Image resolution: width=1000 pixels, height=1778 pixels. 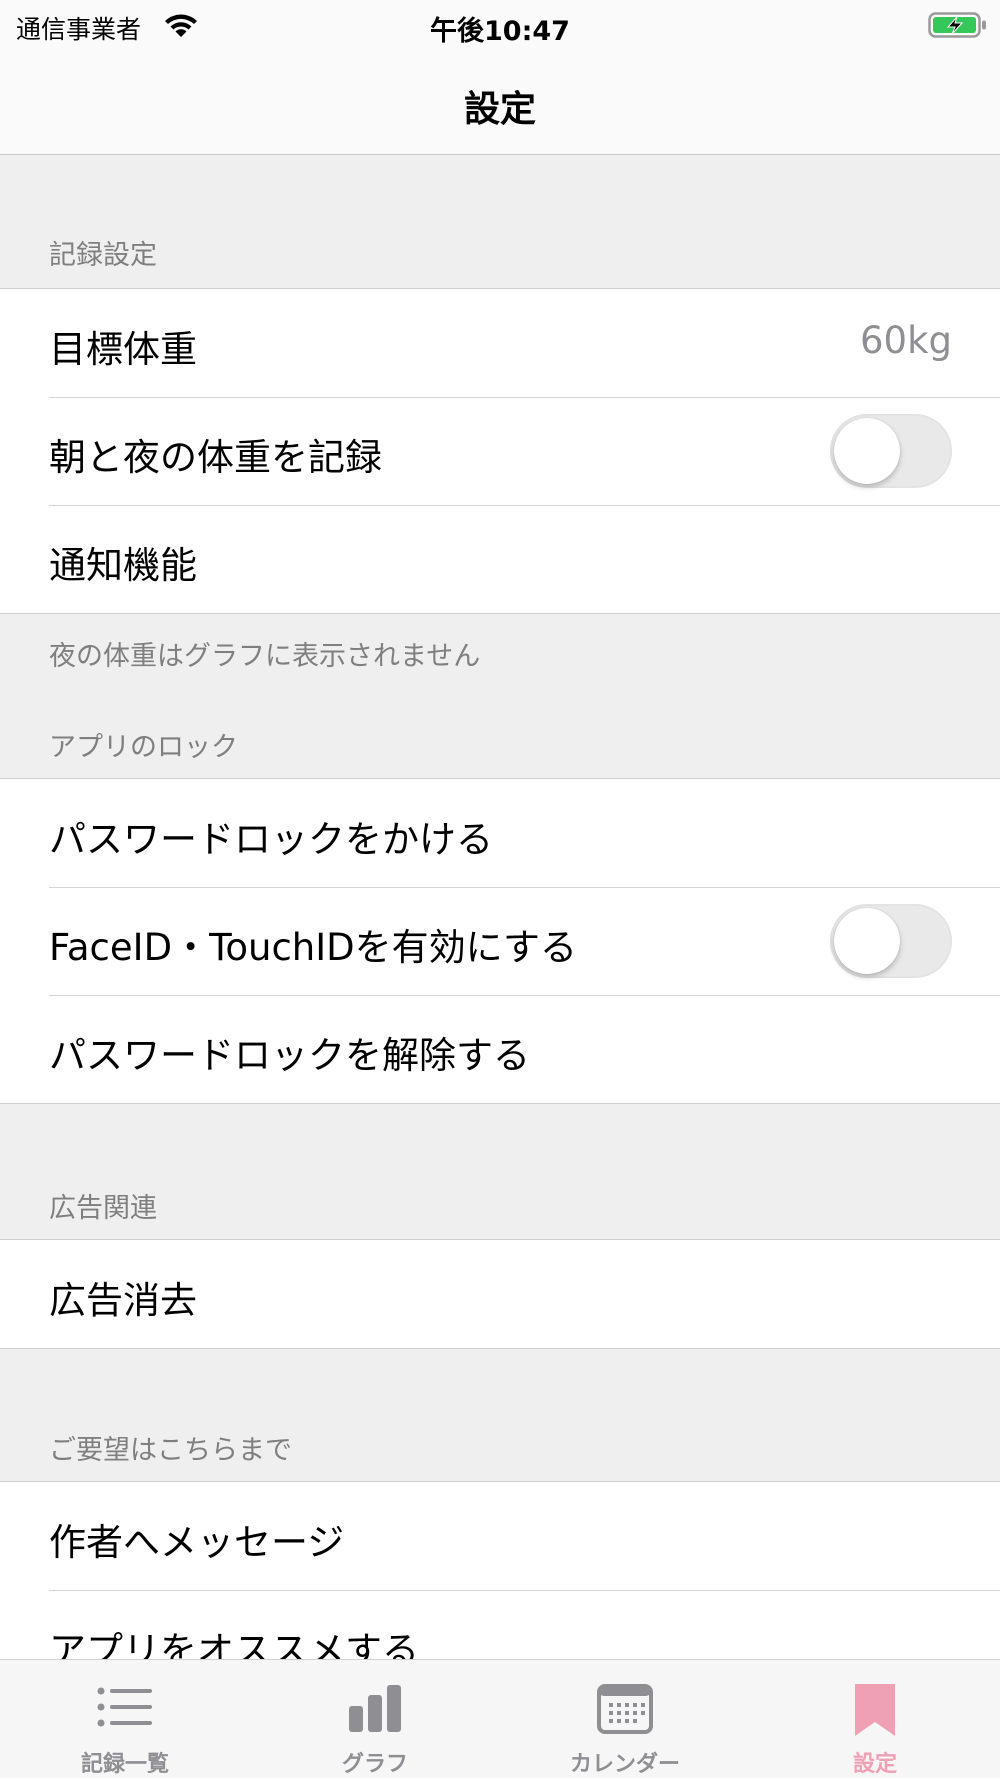 What do you see at coordinates (103, 255) in the screenshot?
I see `section-header-record: 記録設定` at bounding box center [103, 255].